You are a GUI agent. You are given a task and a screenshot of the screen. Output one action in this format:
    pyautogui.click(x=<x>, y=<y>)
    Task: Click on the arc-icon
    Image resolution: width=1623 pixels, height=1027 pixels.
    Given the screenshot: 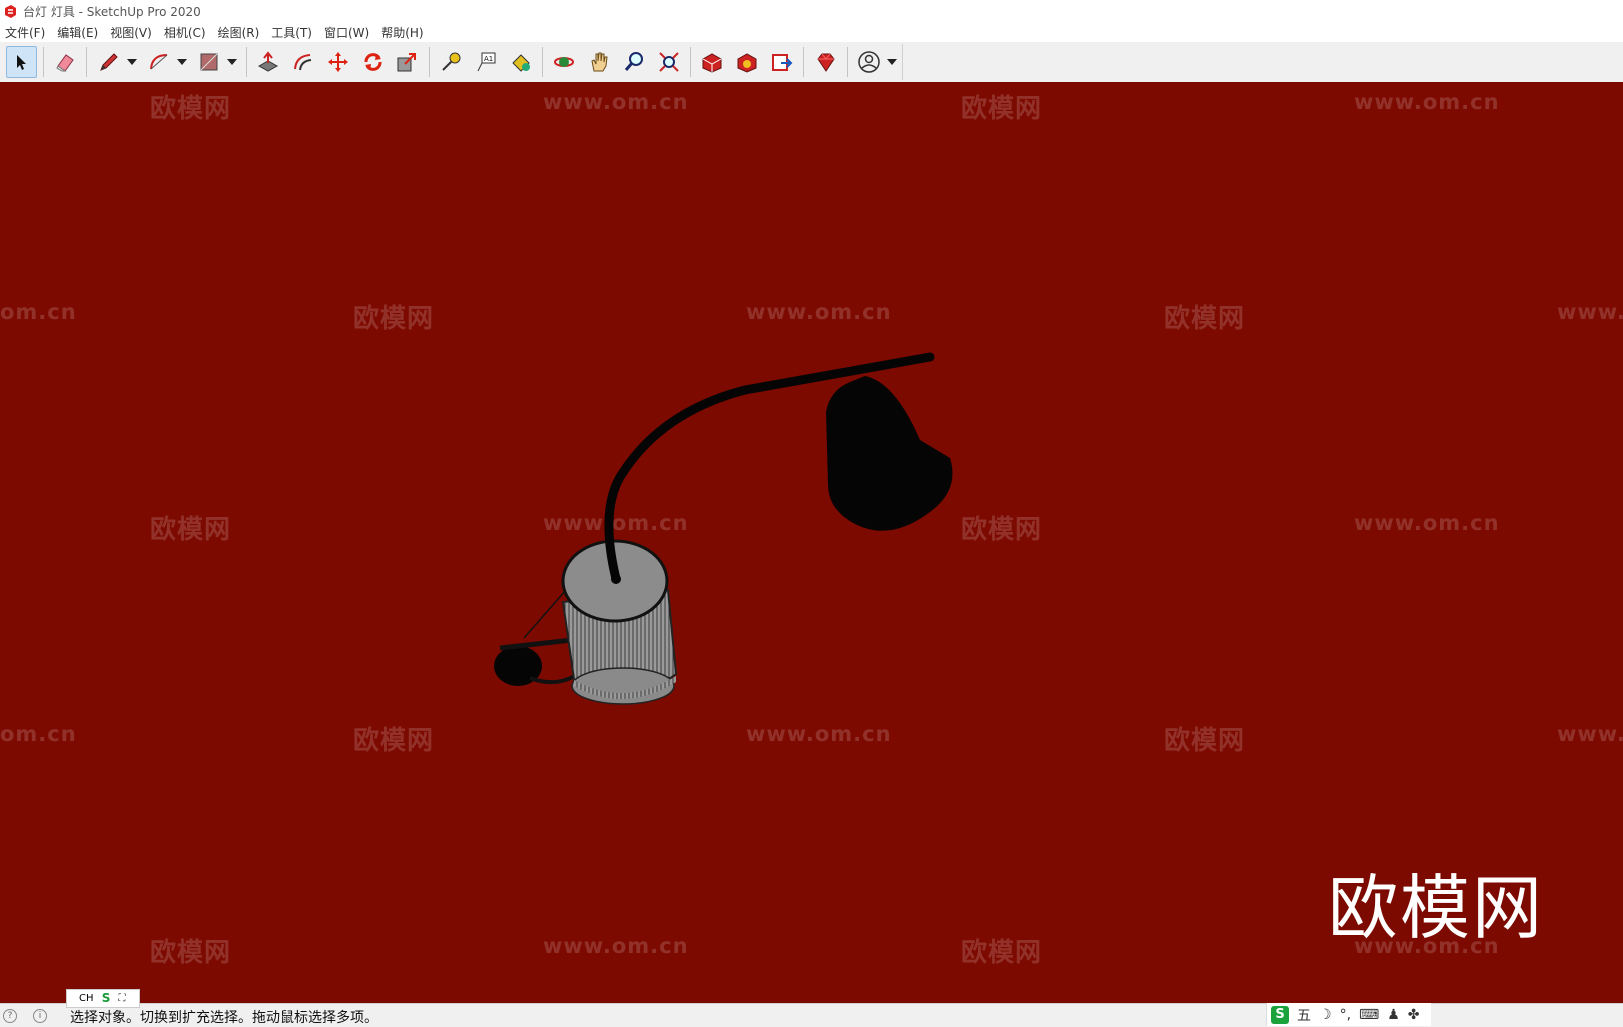 What is the action you would take?
    pyautogui.click(x=159, y=62)
    